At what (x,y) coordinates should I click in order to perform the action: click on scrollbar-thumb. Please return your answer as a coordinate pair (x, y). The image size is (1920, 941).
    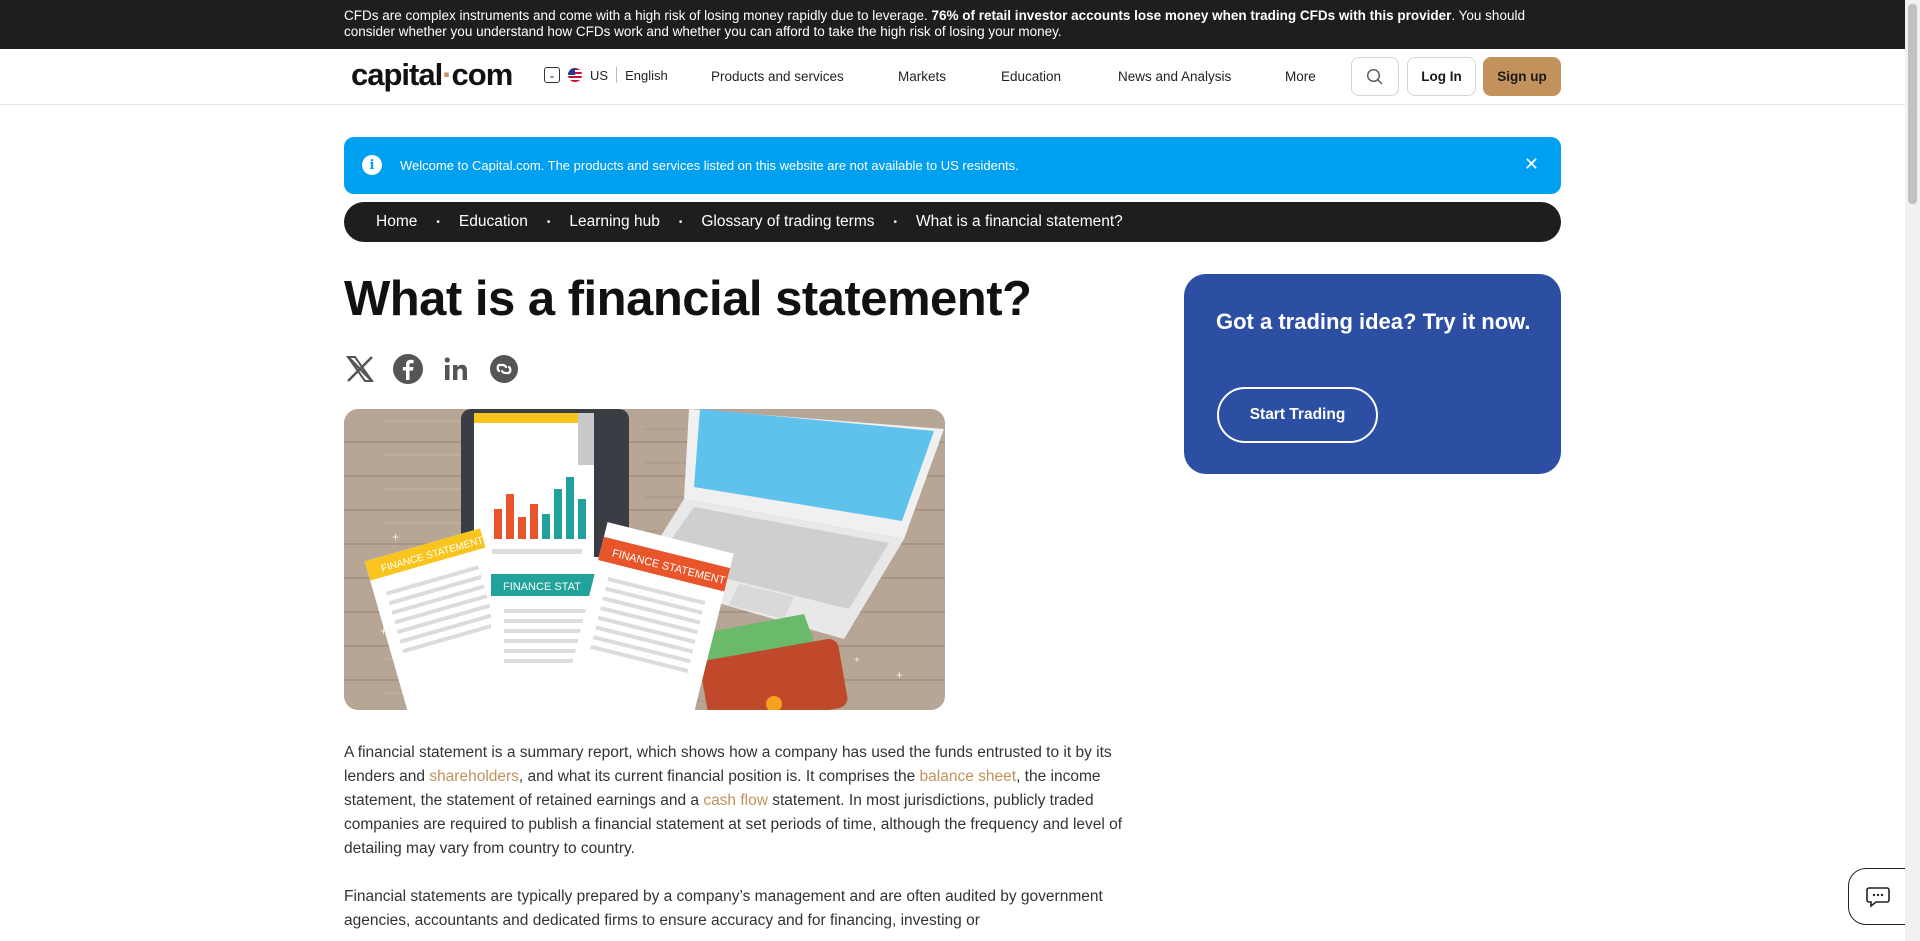
    Looking at the image, I should click on (1912, 104).